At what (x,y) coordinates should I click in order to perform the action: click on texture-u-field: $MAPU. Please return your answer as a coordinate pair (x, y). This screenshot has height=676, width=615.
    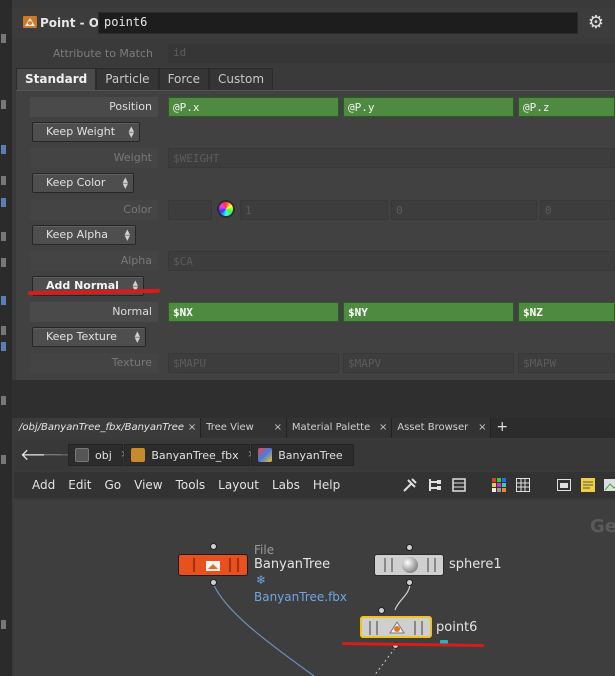
    Looking at the image, I should click on (253, 363).